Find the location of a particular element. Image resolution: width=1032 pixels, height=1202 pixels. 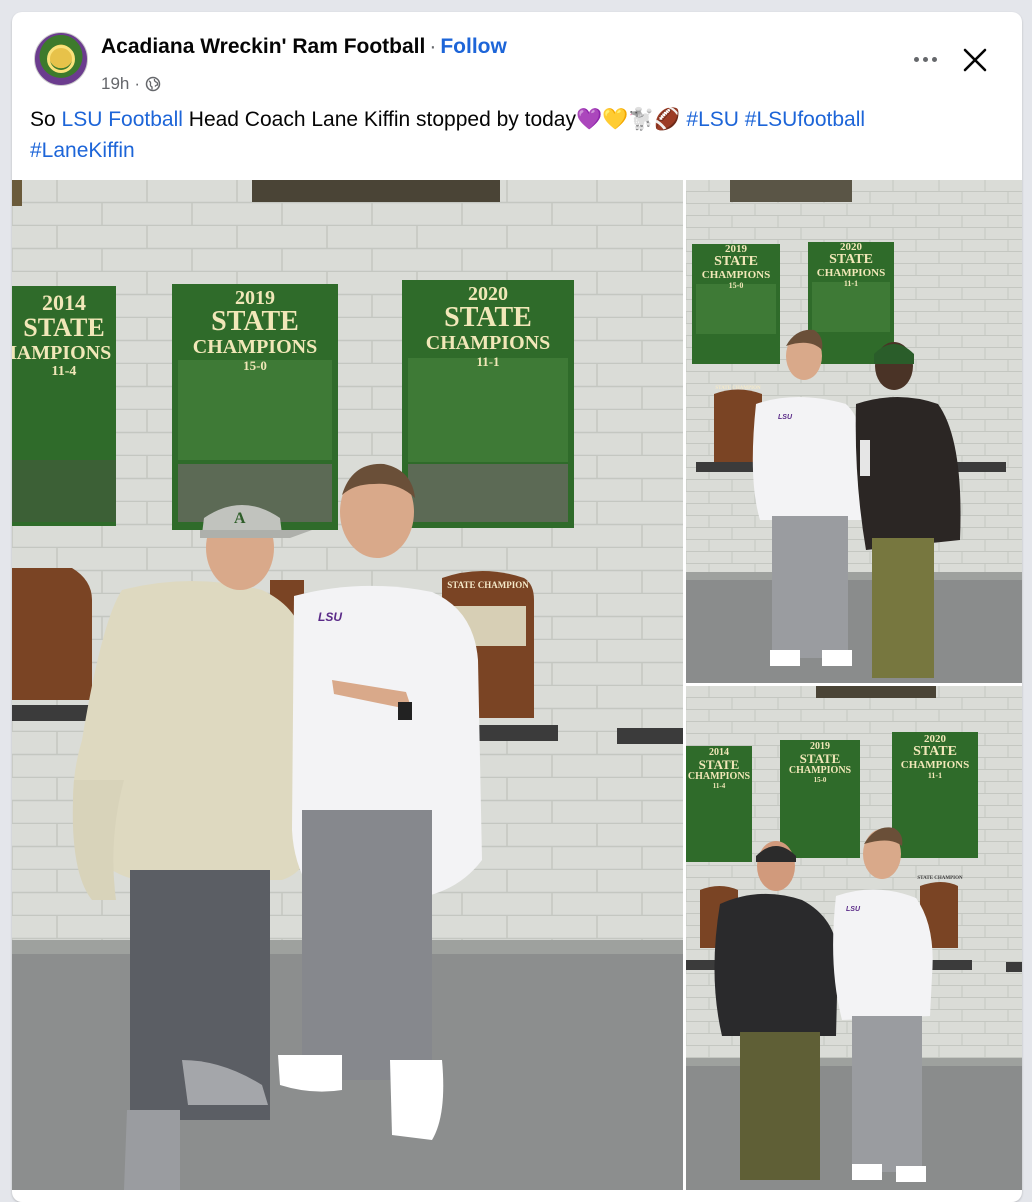

br-plaque-label: STATE CHAMPION is located at coordinates (940, 878).